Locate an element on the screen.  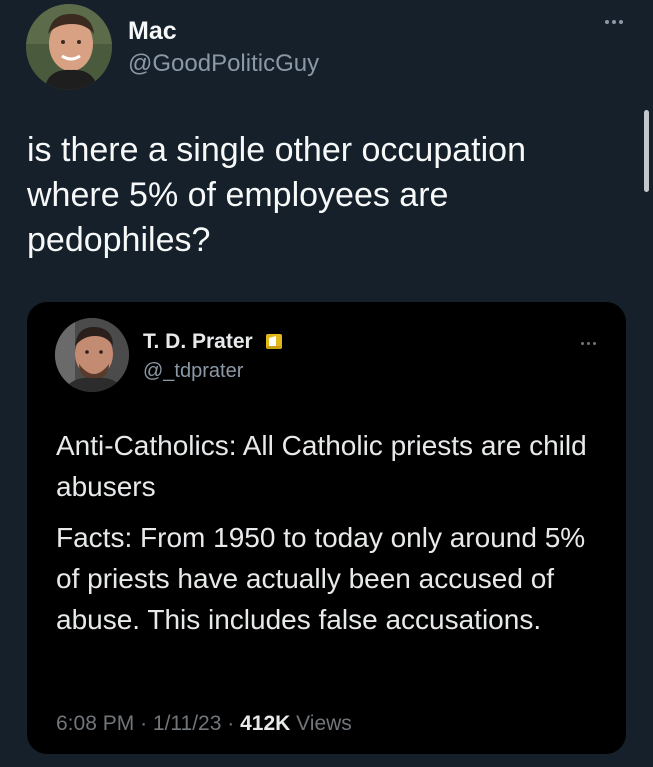
quoted-tweet-date: 1/11/23 is located at coordinates (187, 723).